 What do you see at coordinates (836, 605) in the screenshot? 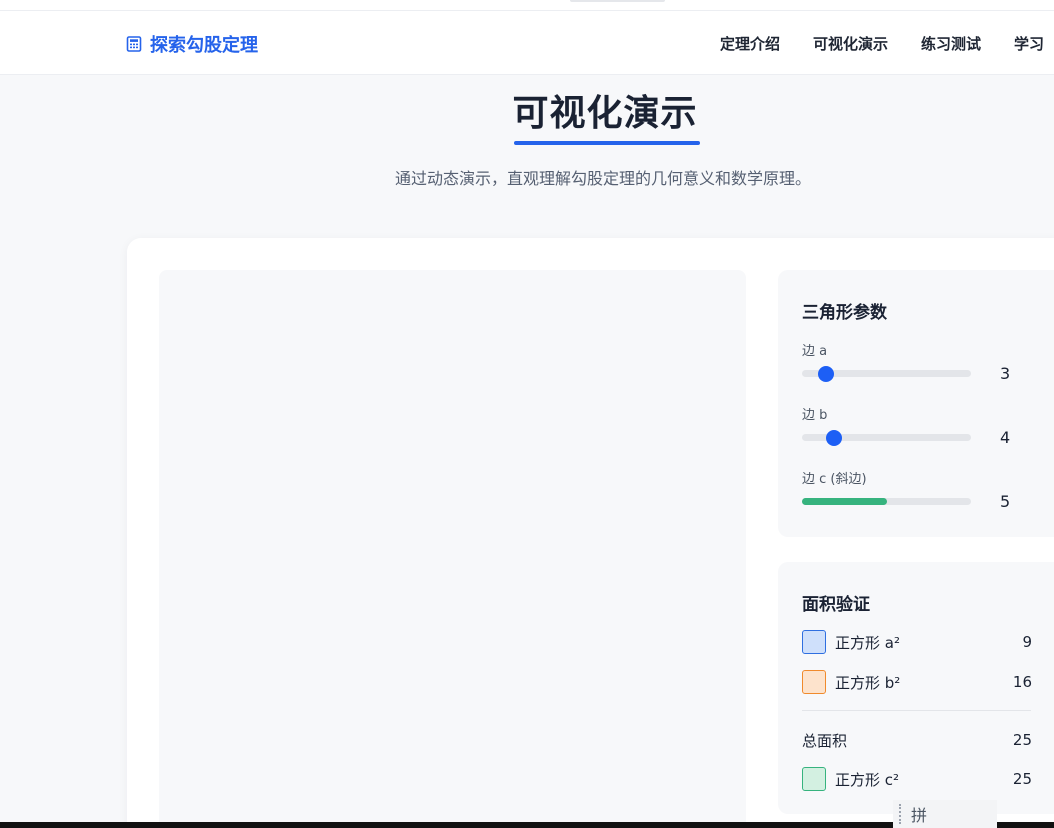
I see `area-title: 面积验证` at bounding box center [836, 605].